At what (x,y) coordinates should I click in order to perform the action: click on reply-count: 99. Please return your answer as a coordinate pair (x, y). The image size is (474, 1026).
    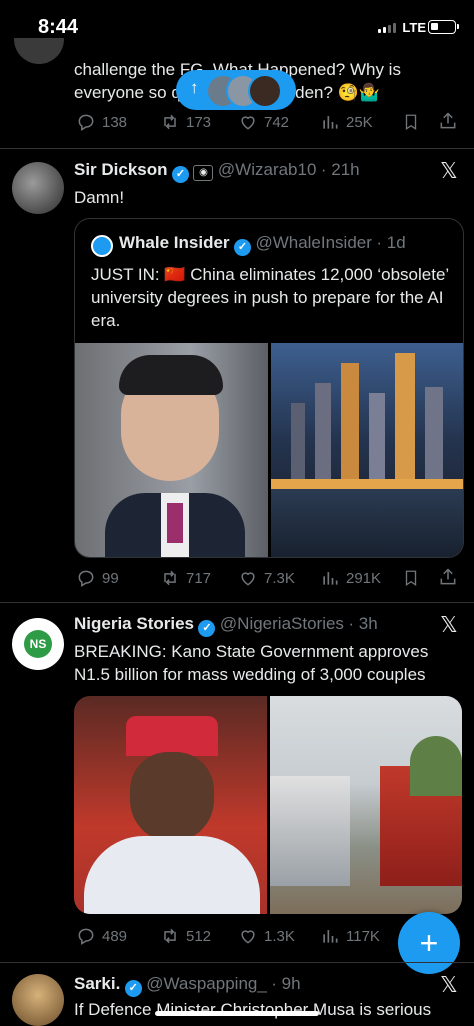
    Looking at the image, I should click on (110, 578).